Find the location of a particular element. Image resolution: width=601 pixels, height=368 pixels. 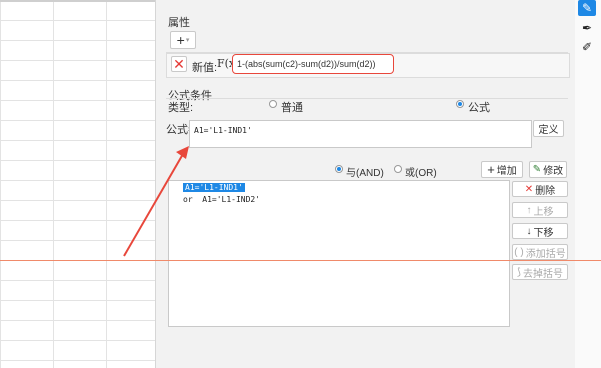

annotation-arrow is located at coordinates (156, 201).